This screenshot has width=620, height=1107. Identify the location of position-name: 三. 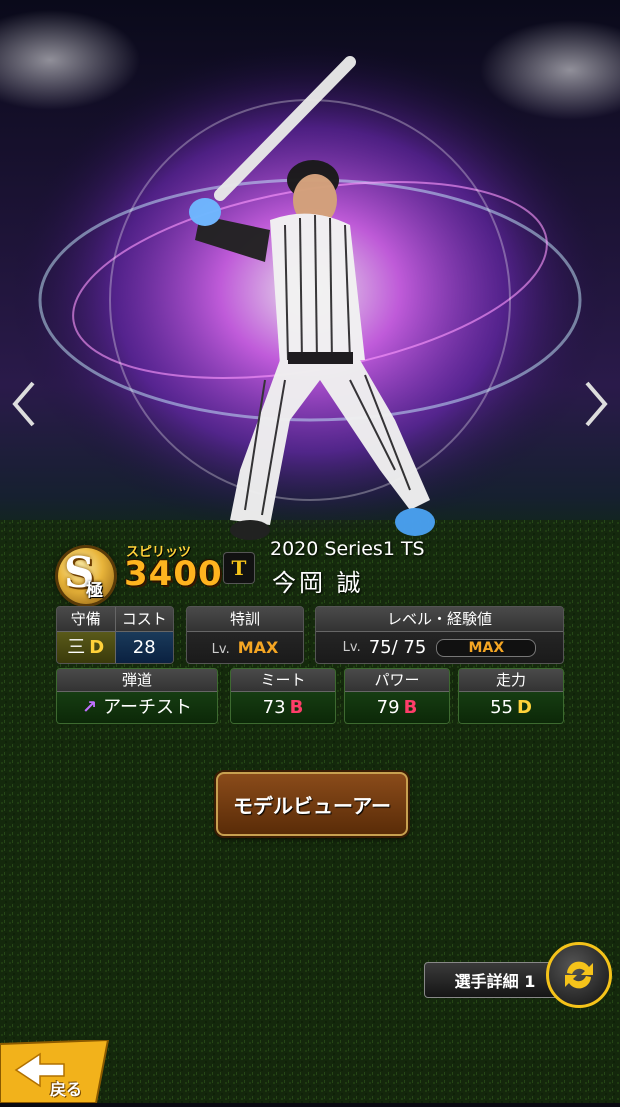
(76, 647).